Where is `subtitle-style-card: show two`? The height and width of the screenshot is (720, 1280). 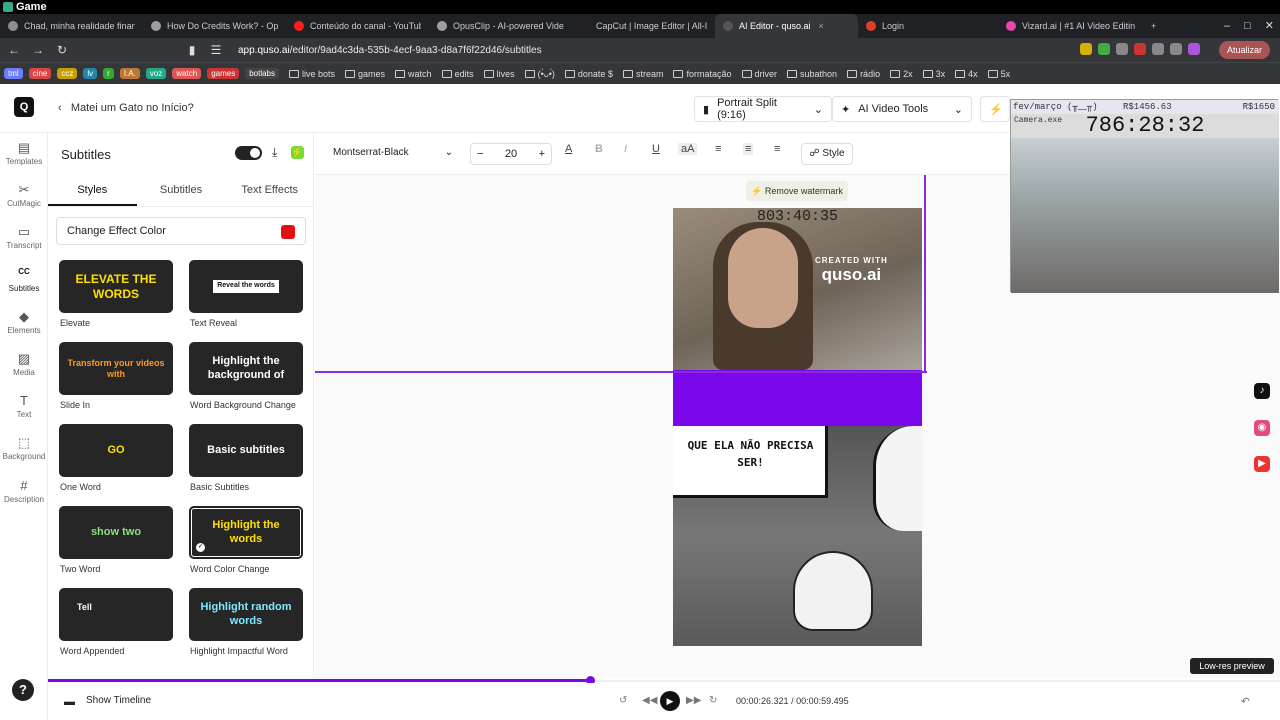 subtitle-style-card: show two is located at coordinates (116, 532).